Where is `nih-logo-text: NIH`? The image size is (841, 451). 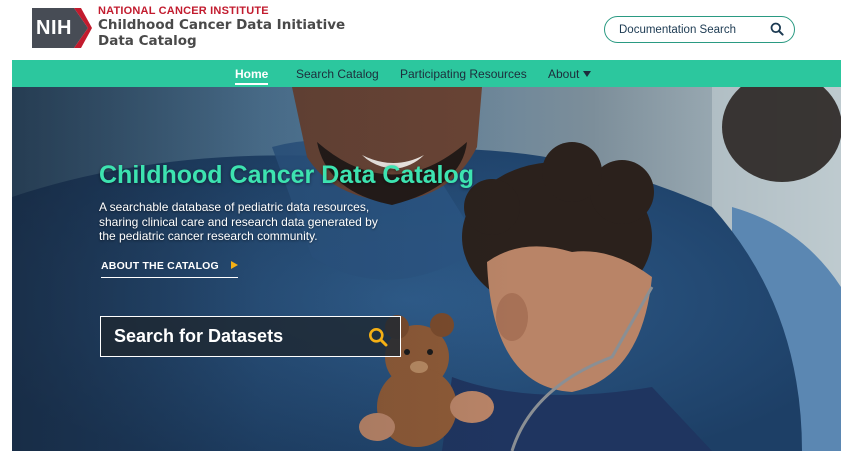
nih-logo-text: NIH is located at coordinates (54, 28).